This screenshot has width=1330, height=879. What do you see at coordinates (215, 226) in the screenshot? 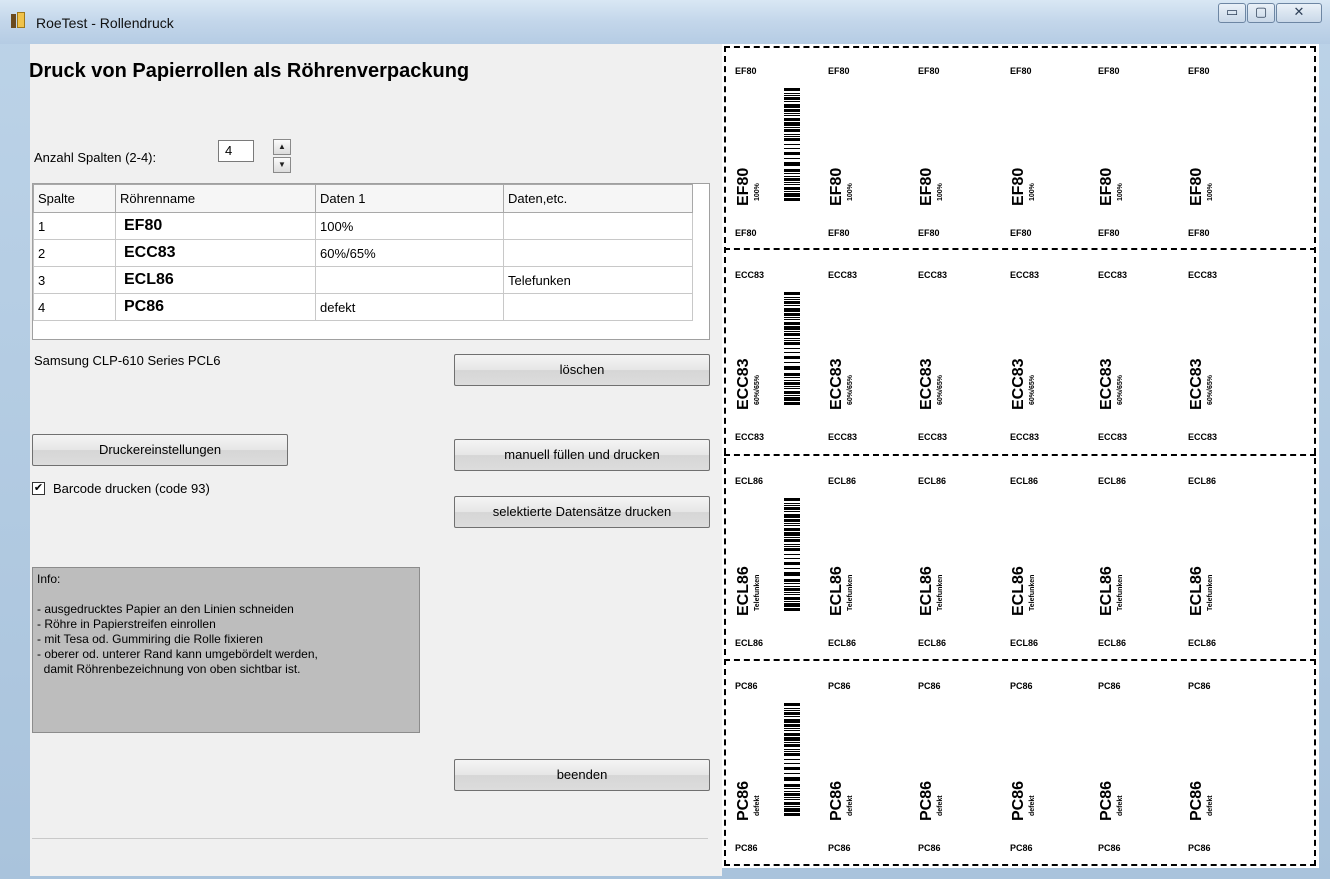
I see `cell-name: EF80` at bounding box center [215, 226].